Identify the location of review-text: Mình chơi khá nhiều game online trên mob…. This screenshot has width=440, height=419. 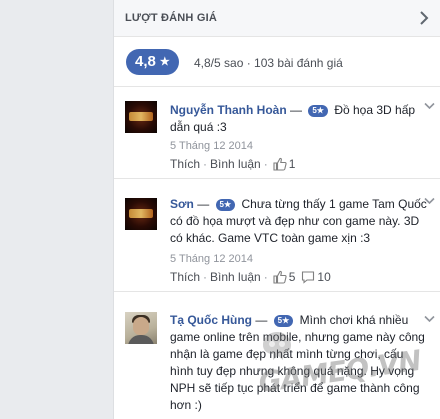
(297, 362).